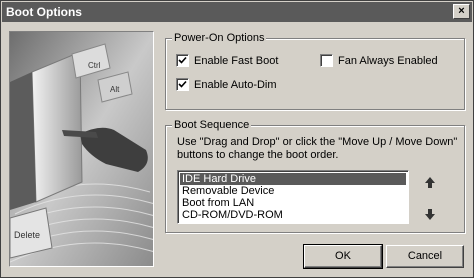 The height and width of the screenshot is (278, 474). Describe the element at coordinates (27, 235) in the screenshot. I see `delete-key-label: Delete` at that location.